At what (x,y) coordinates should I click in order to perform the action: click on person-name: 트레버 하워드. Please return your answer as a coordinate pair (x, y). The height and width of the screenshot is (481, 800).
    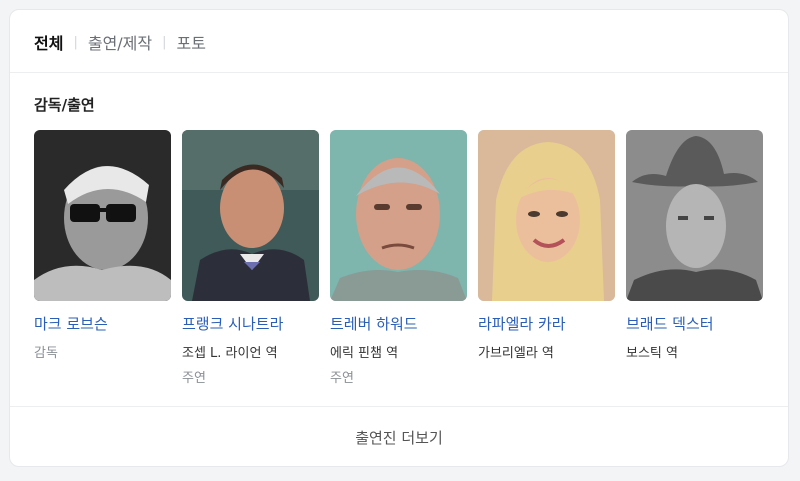
    Looking at the image, I should click on (398, 323).